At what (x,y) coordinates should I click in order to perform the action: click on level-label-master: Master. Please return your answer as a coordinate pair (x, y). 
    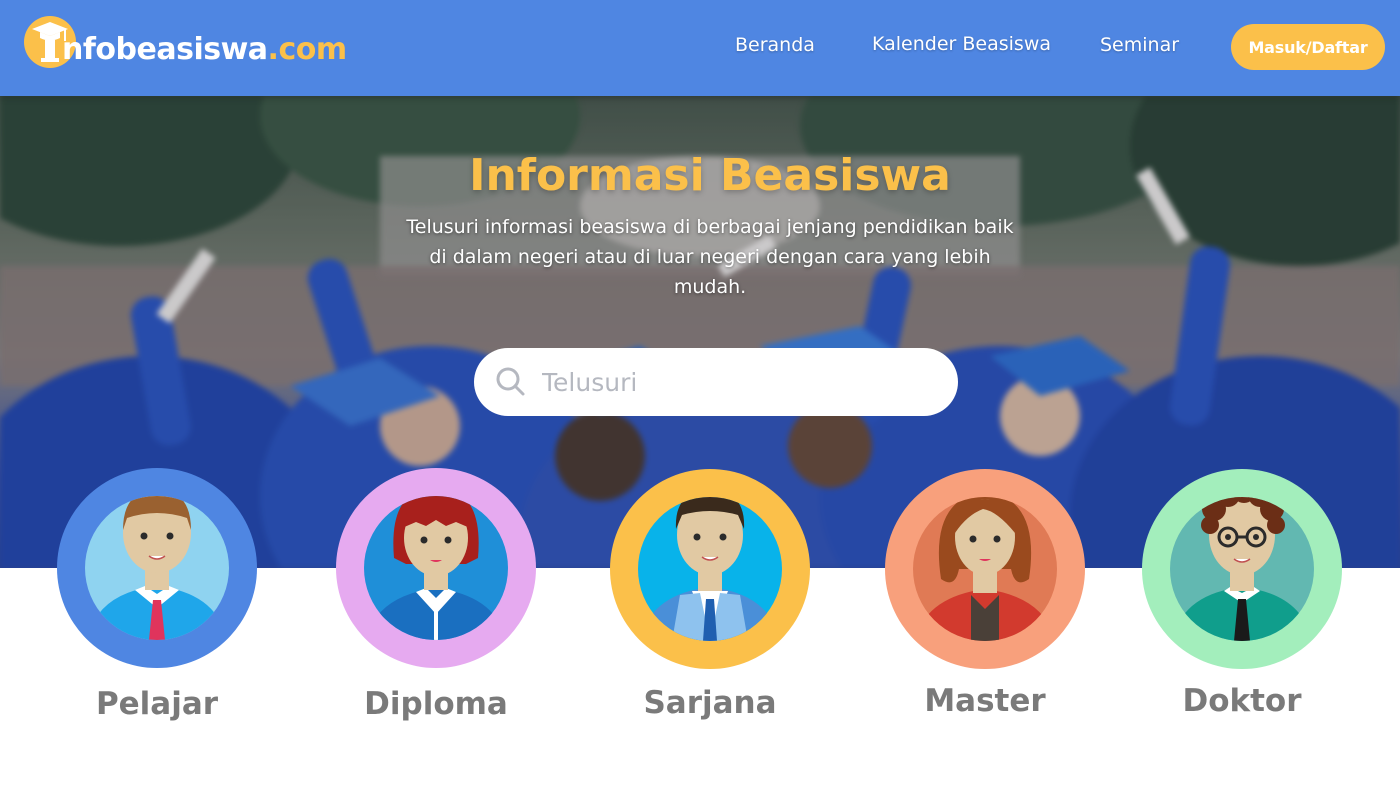
    Looking at the image, I should click on (985, 701).